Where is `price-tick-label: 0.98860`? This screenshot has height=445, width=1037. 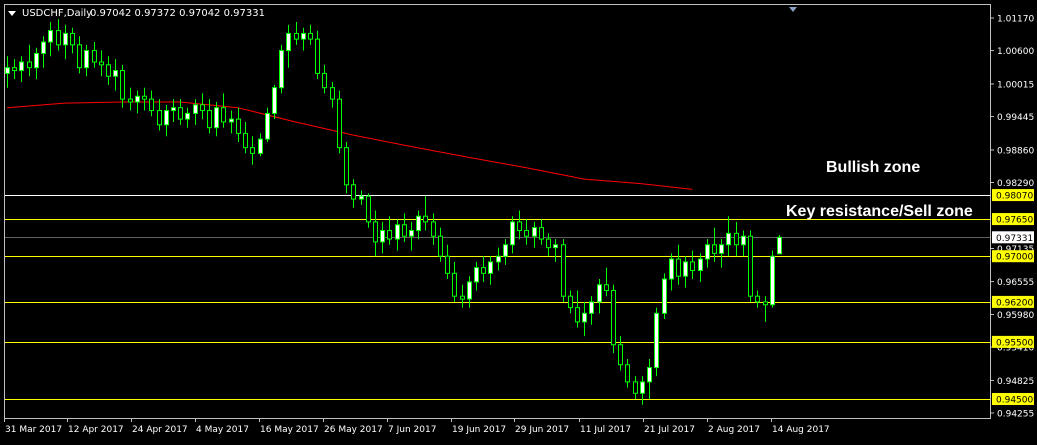 price-tick-label: 0.98860 is located at coordinates (1015, 151).